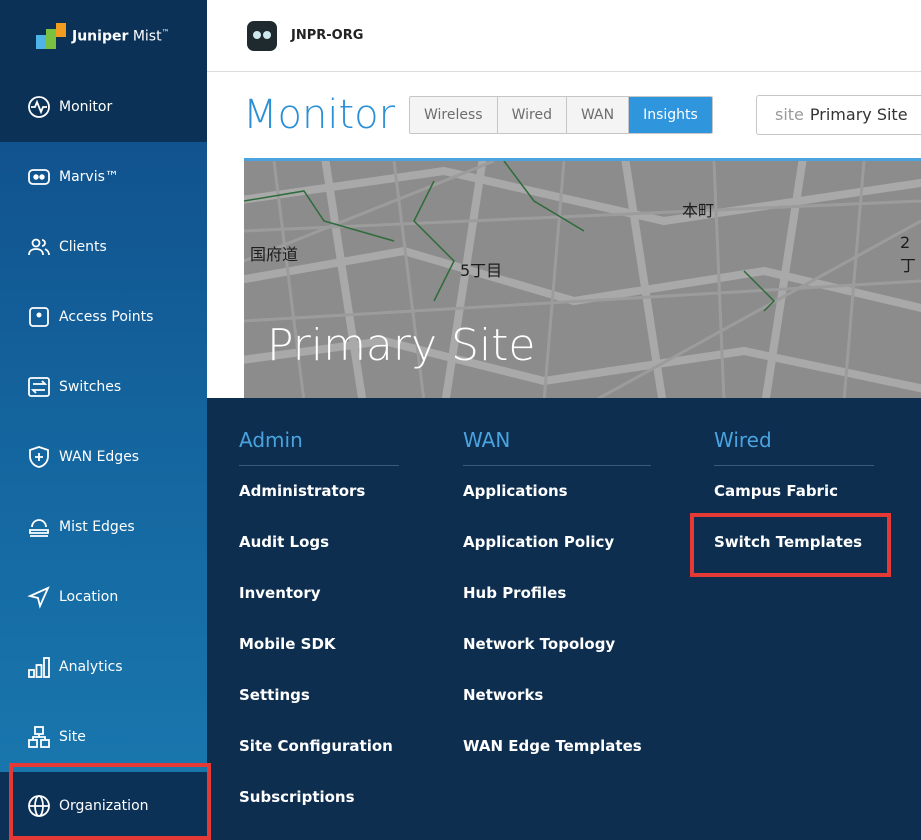 This screenshot has width=921, height=840. What do you see at coordinates (789, 114) in the screenshot?
I see `site-selector-key: site` at bounding box center [789, 114].